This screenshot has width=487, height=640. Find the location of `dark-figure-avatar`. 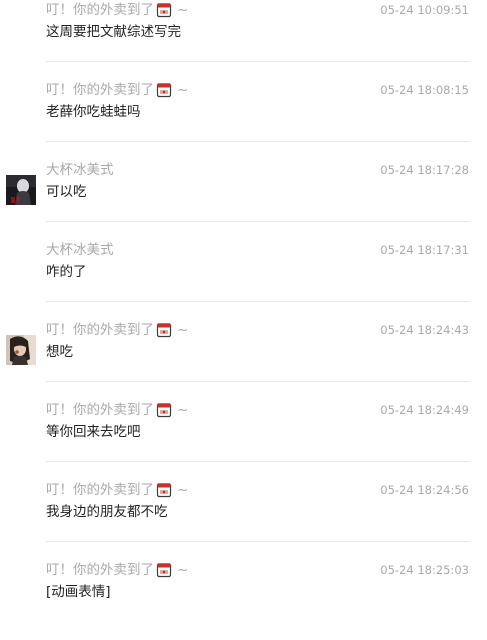

dark-figure-avatar is located at coordinates (21, 190).